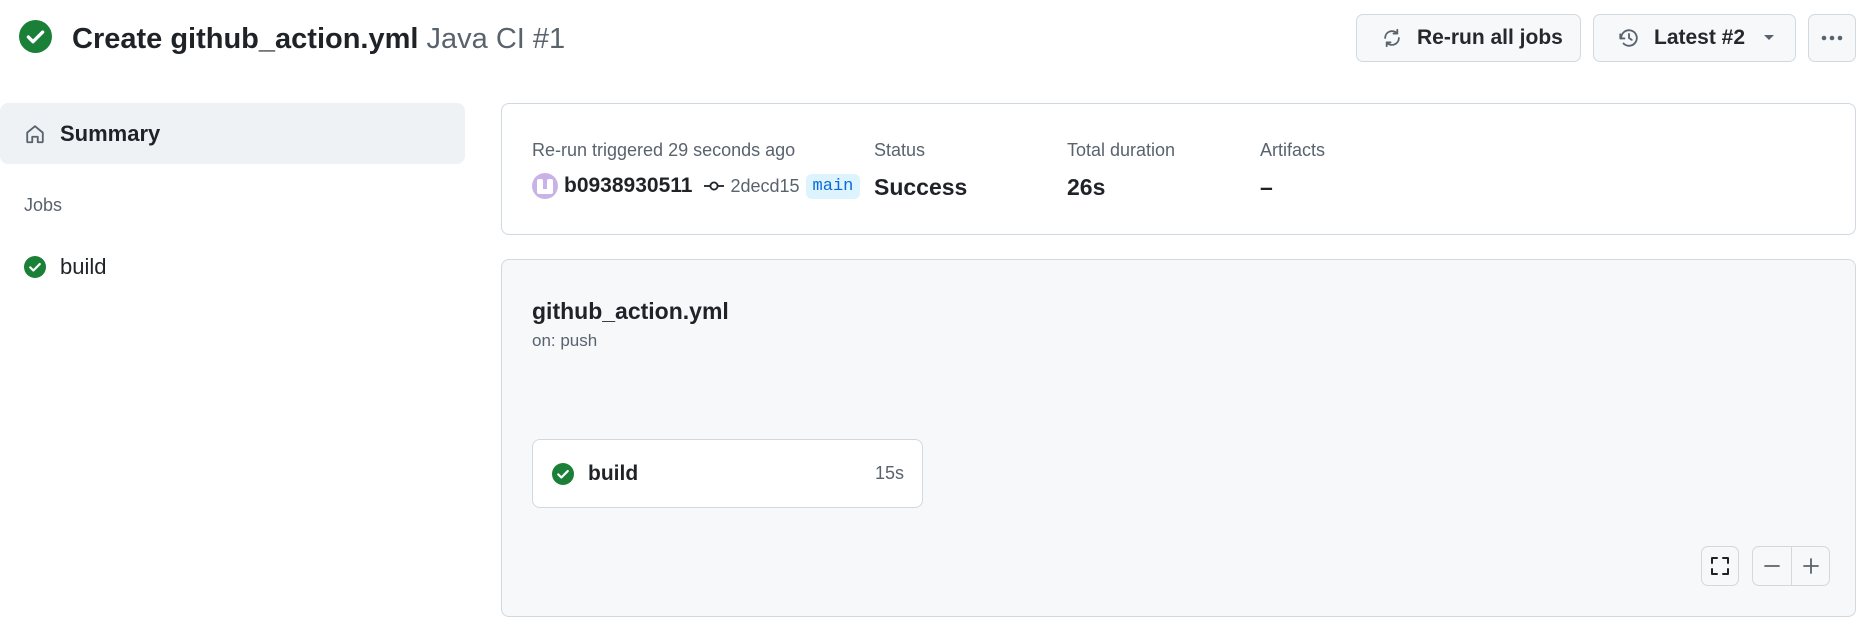 The height and width of the screenshot is (621, 1861). Describe the element at coordinates (630, 311) in the screenshot. I see `workflow-file-name: github_action.yml` at that location.